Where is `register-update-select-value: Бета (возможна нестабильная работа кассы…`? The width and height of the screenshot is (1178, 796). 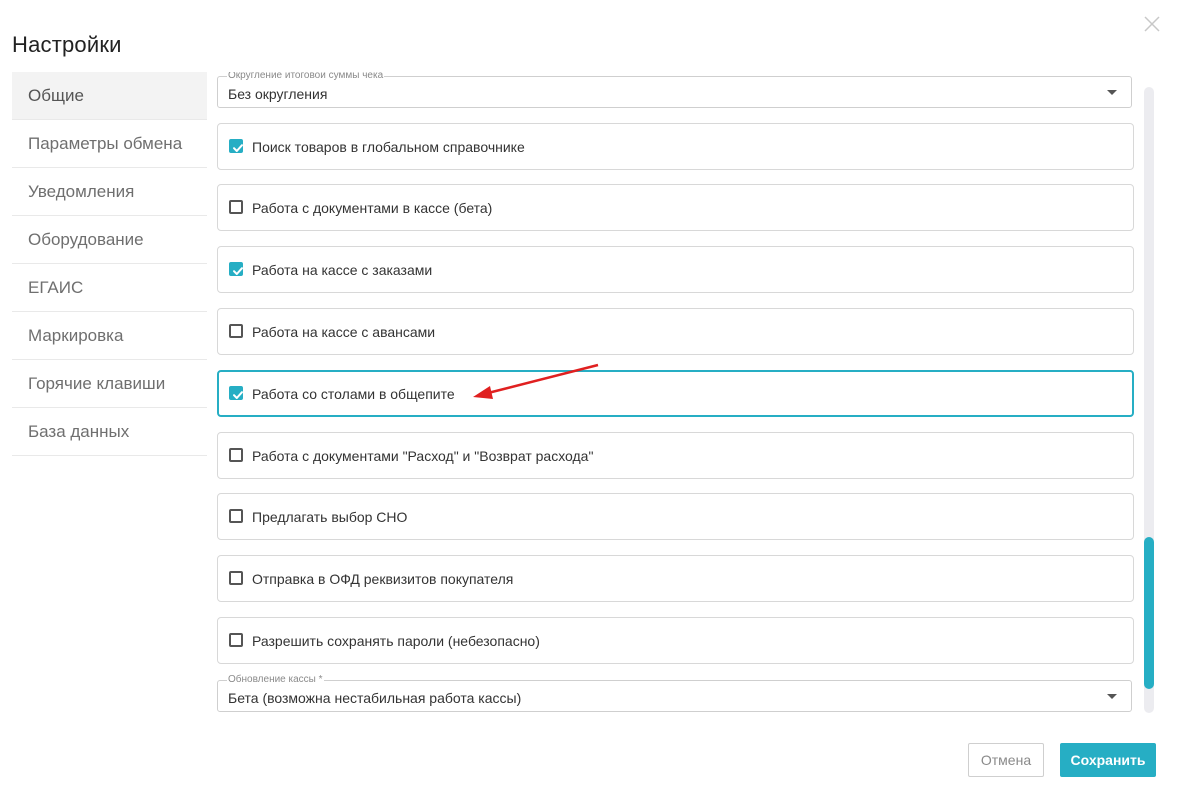
register-update-select-value: Бета (возможна нестабильная работа кассы… is located at coordinates (375, 698).